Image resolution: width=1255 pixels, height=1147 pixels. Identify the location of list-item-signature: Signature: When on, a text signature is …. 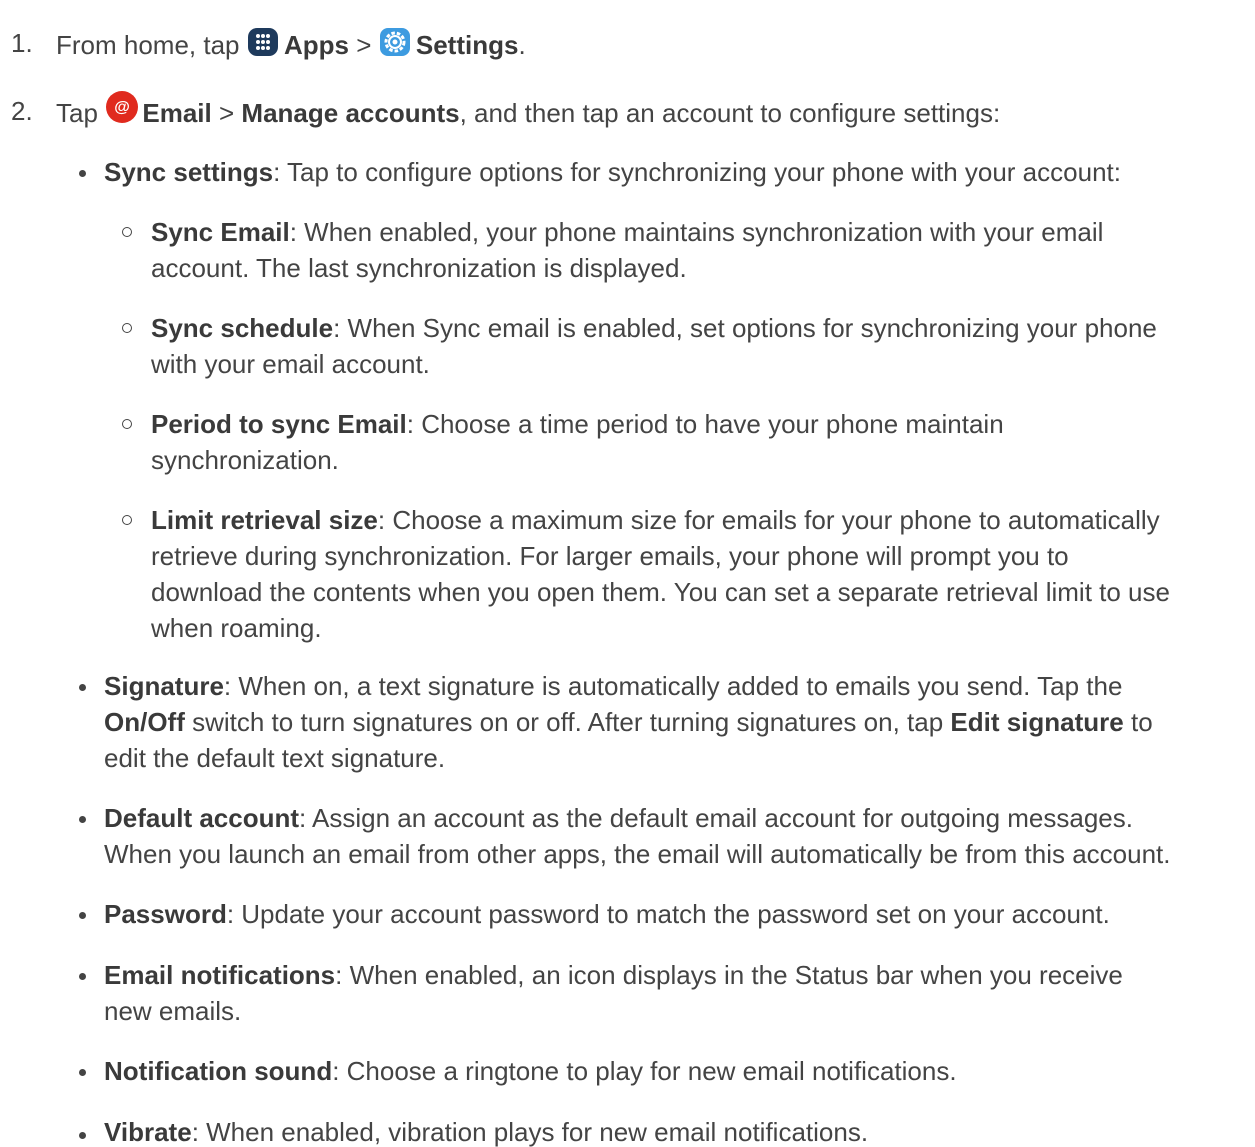
(613, 686).